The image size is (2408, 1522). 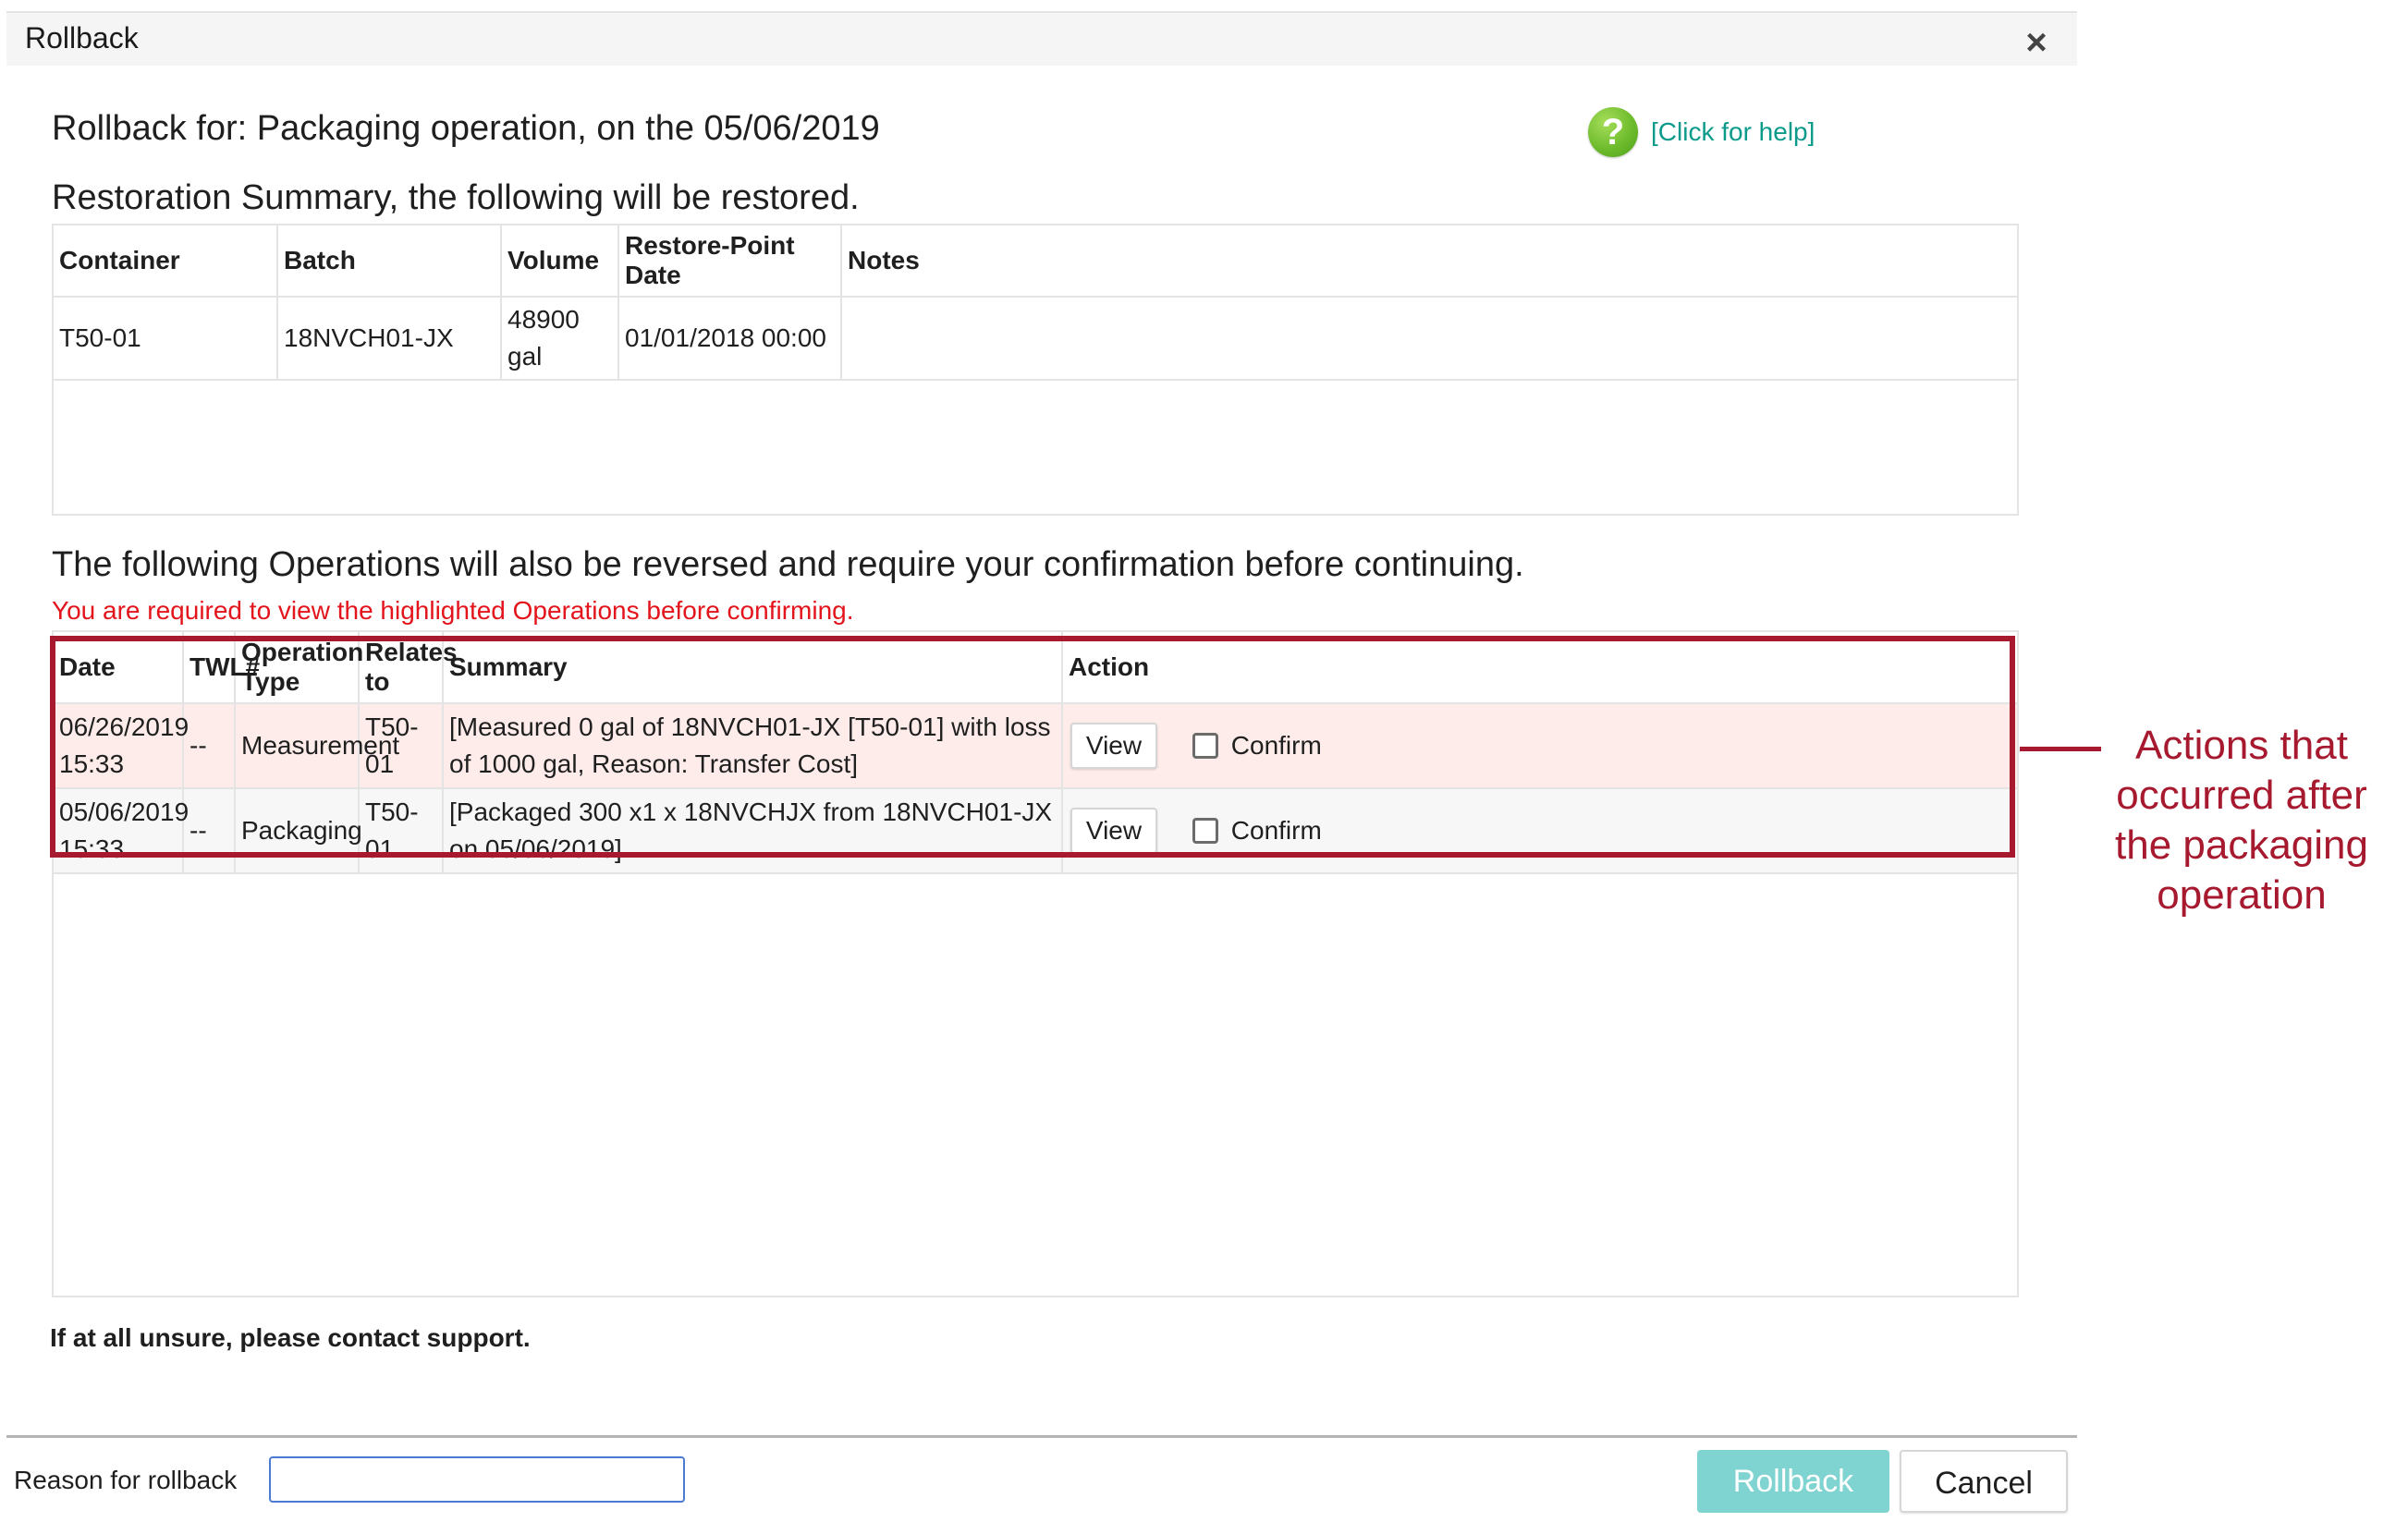 What do you see at coordinates (408, 668) in the screenshot?
I see `column-header-relates-to: Relates to` at bounding box center [408, 668].